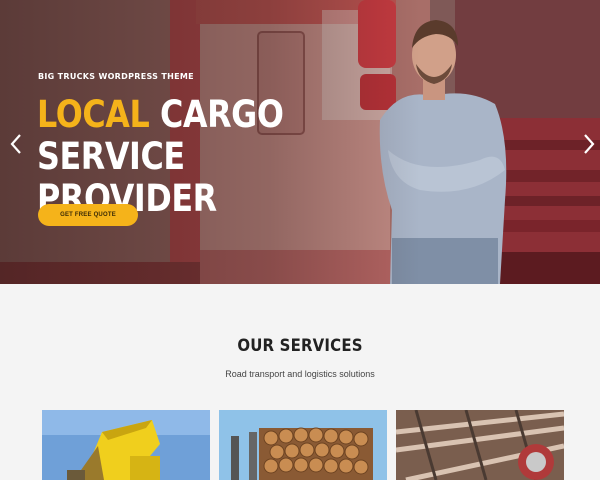 This screenshot has height=480, width=600. Describe the element at coordinates (93, 114) in the screenshot. I see `hero-title-accent: LOCAL` at that location.